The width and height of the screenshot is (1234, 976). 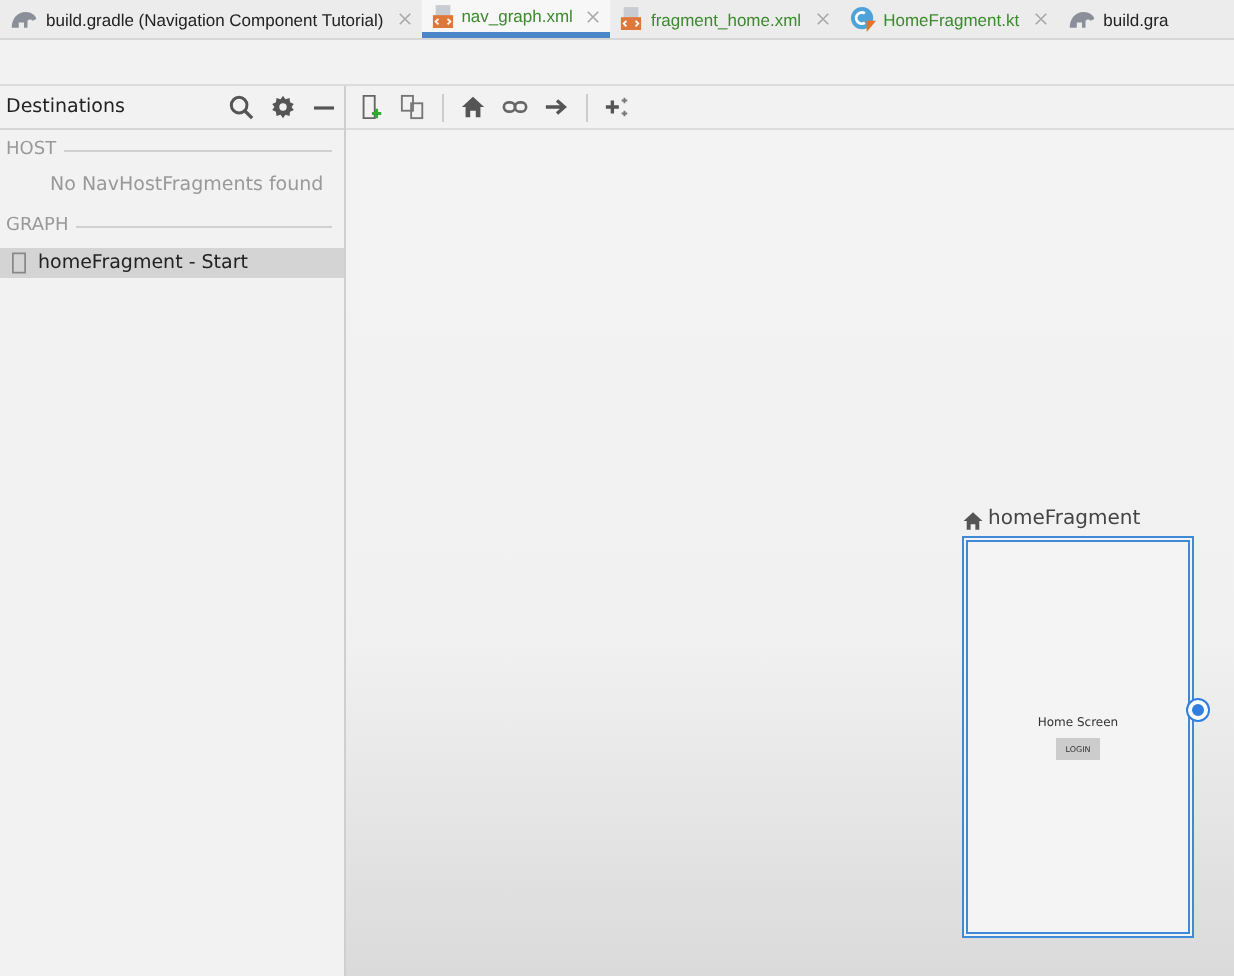 What do you see at coordinates (473, 107) in the screenshot?
I see `home-icon` at bounding box center [473, 107].